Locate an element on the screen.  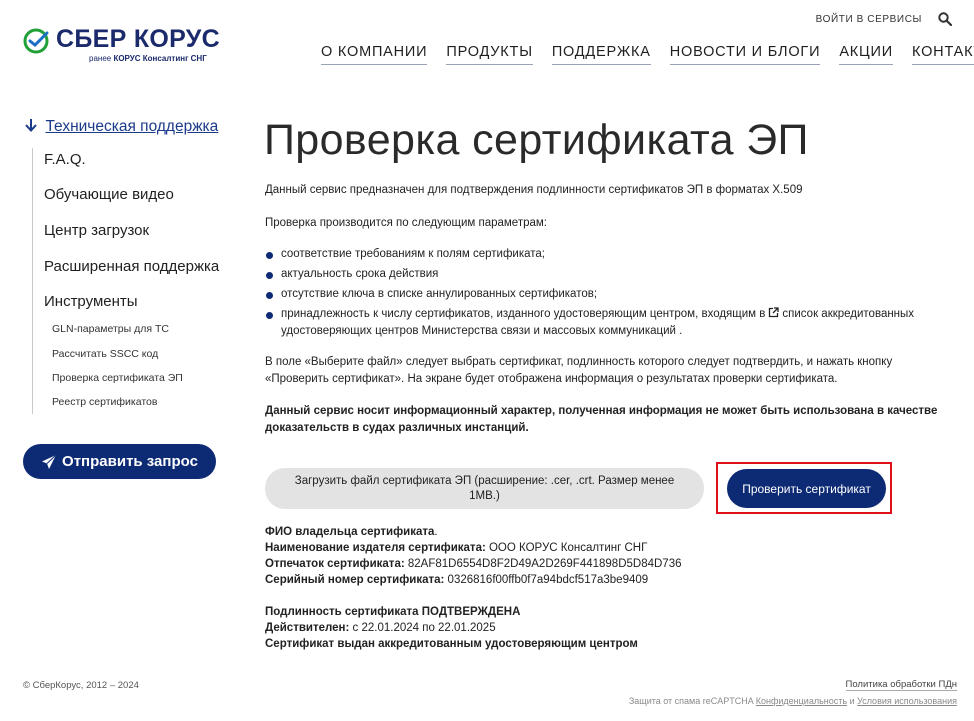
recaptcha-privacy-link: Конфиденциальность is located at coordinates (801, 701).